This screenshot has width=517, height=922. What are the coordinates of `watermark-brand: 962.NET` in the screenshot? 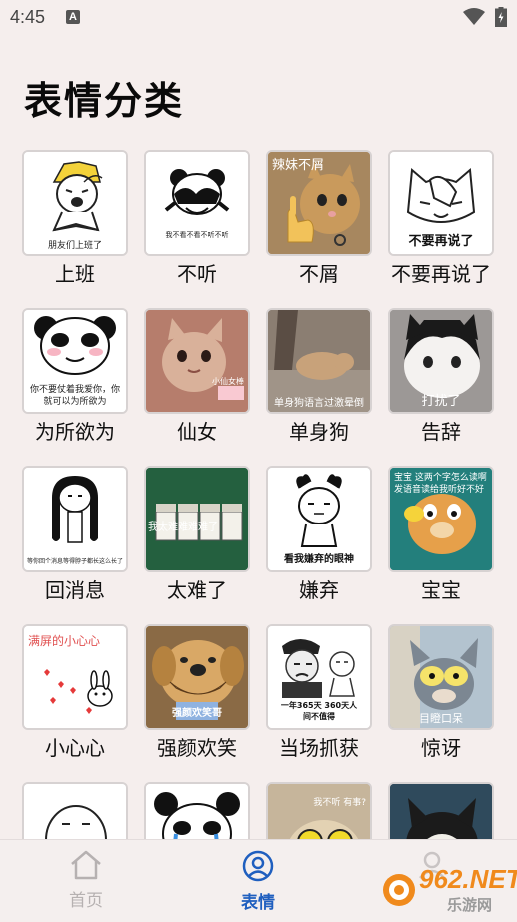 It's located at (468, 879).